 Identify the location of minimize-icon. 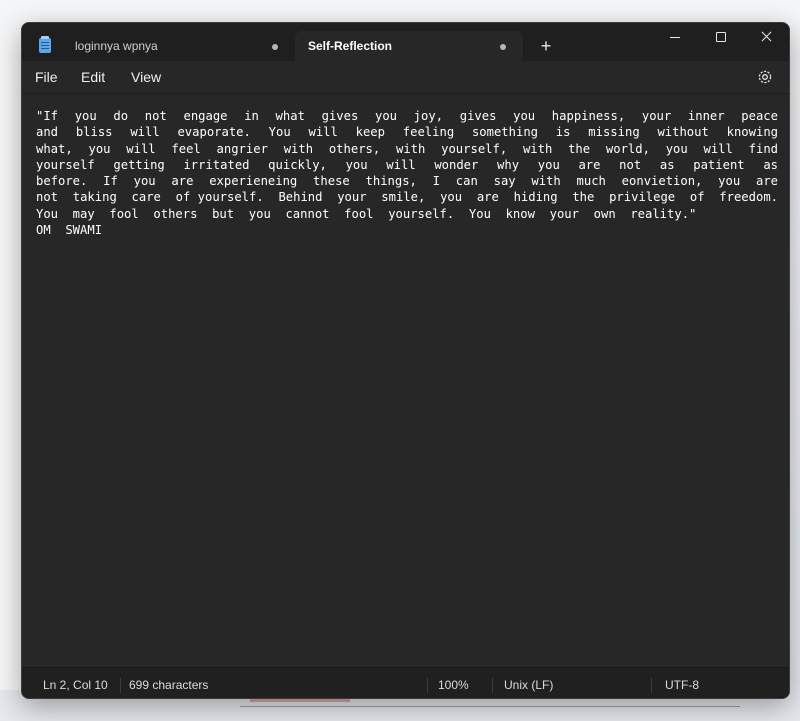
(675, 37).